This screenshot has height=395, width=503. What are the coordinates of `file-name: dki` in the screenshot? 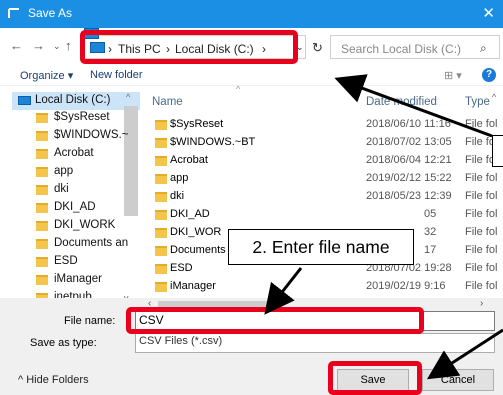 It's located at (177, 196).